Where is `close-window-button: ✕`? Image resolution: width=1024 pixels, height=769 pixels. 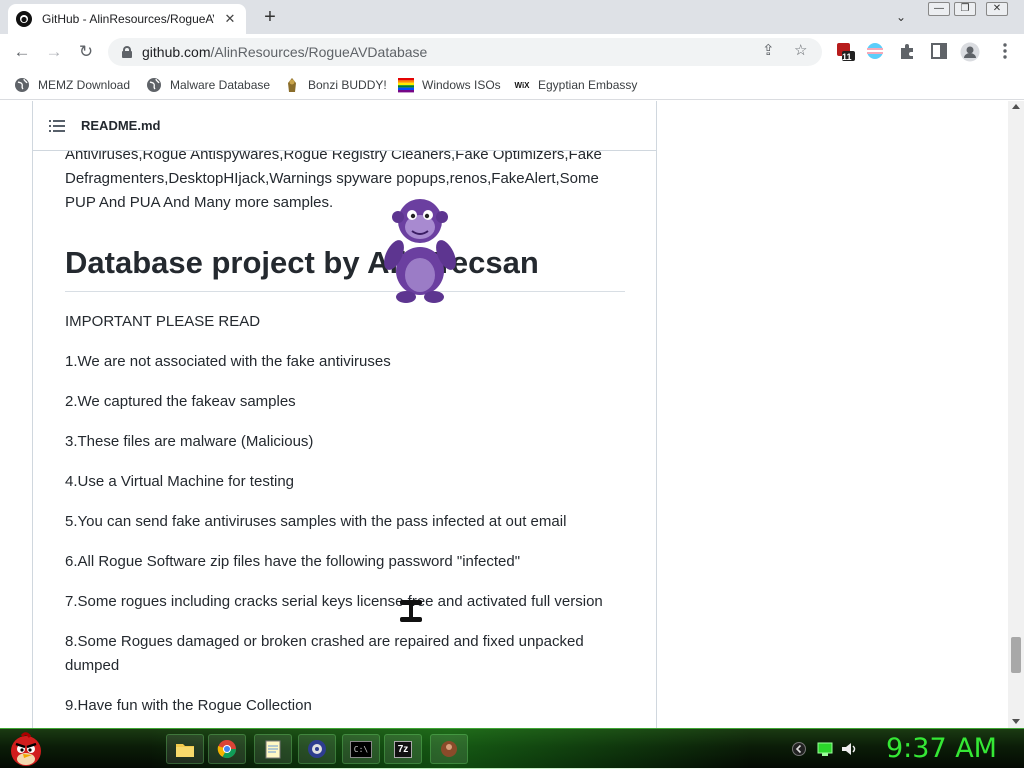 close-window-button: ✕ is located at coordinates (997, 9).